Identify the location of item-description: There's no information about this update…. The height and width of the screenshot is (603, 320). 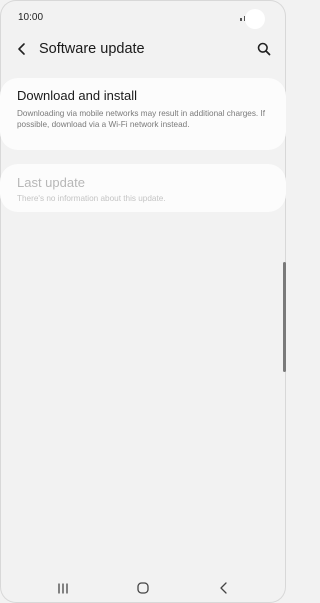
(91, 198).